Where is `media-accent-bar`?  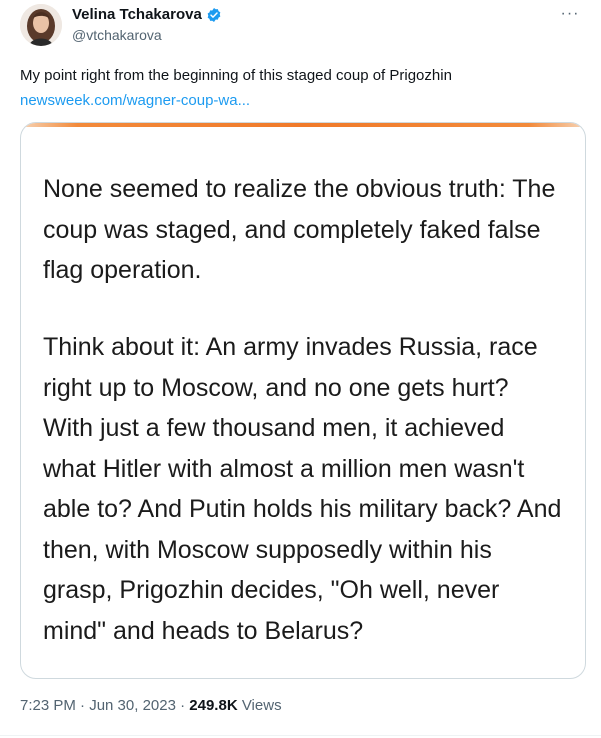 media-accent-bar is located at coordinates (303, 125).